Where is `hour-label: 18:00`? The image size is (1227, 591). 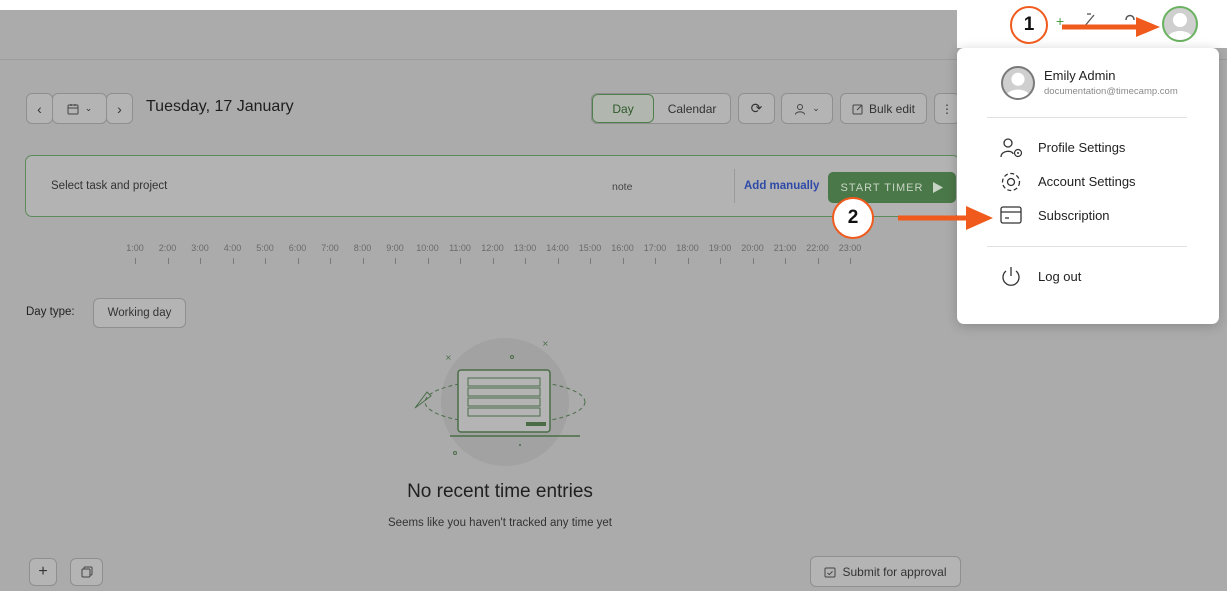 hour-label: 18:00 is located at coordinates (687, 248).